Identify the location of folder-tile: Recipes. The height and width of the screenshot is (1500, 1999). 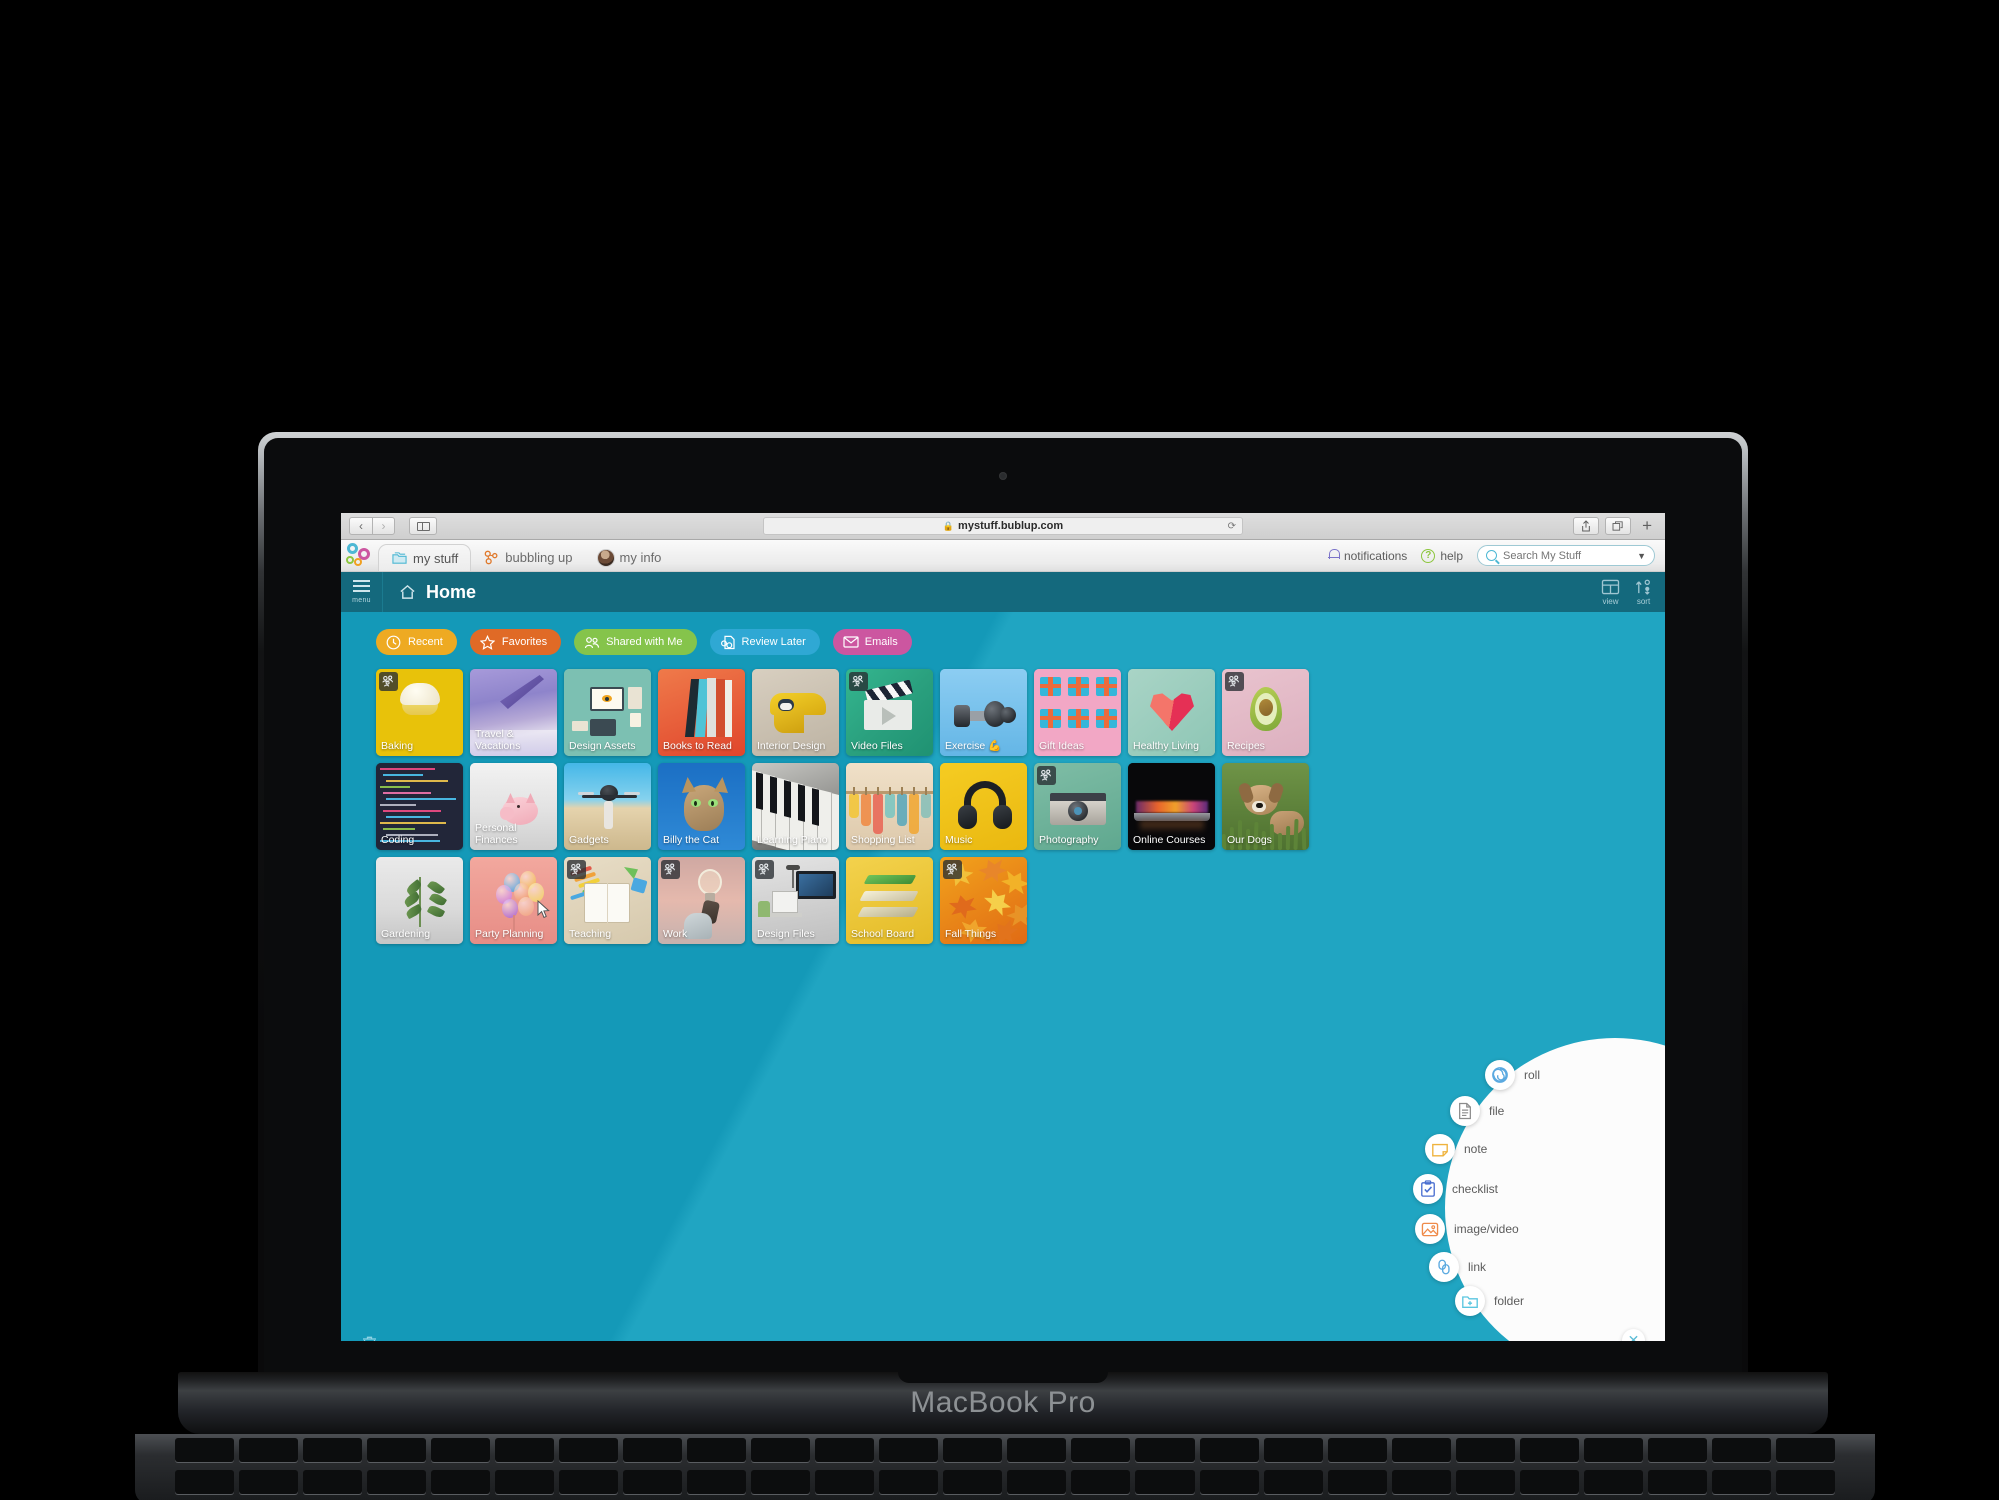
(1265, 712).